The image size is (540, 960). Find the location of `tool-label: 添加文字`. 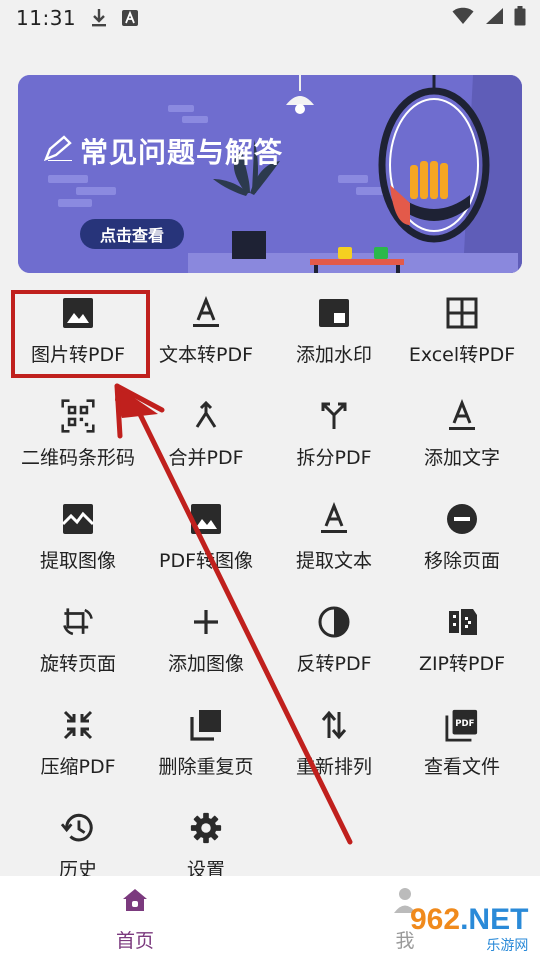

tool-label: 添加文字 is located at coordinates (461, 458).